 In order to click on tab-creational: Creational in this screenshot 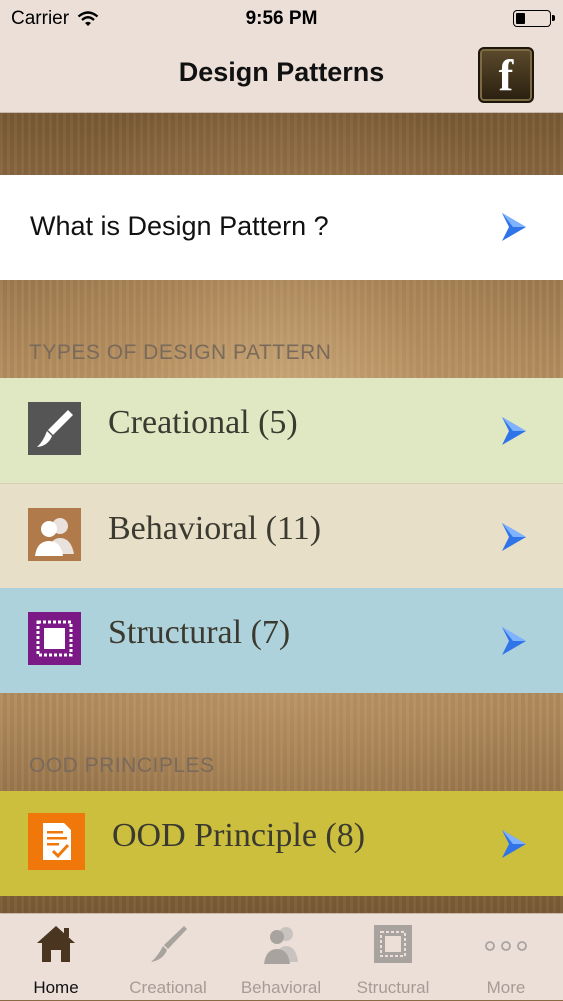, I will do `click(168, 957)`.